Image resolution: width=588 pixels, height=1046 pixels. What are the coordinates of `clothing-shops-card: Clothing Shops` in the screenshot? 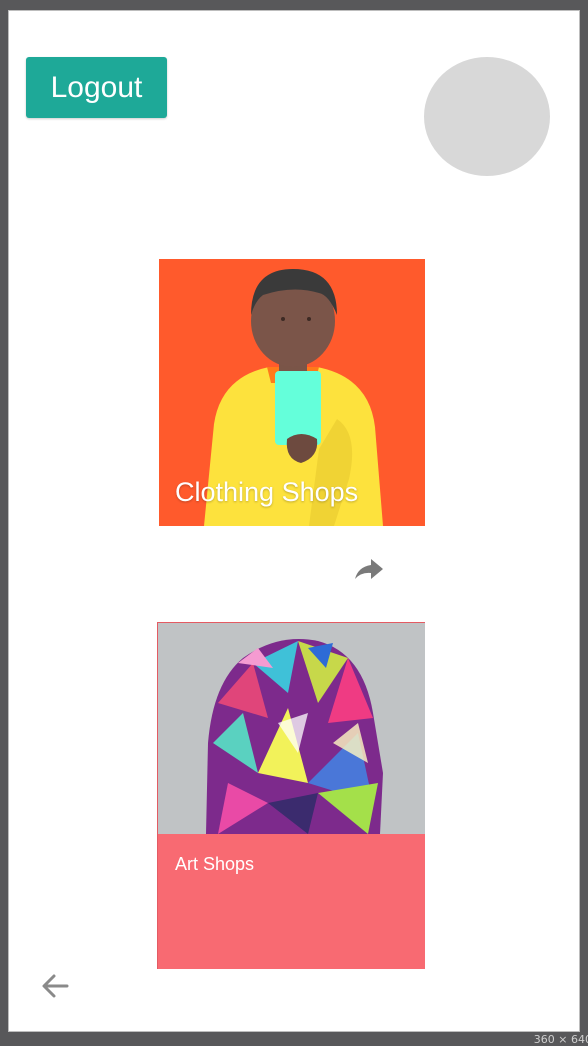 It's located at (292, 392).